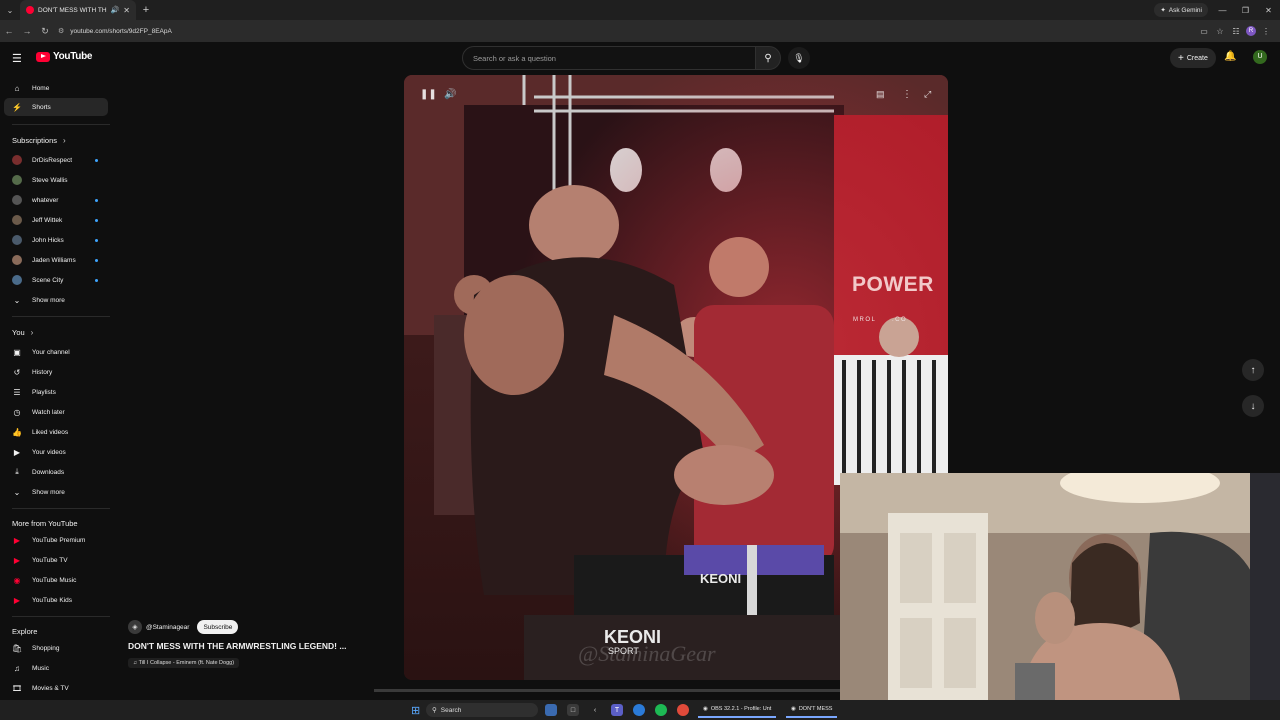  What do you see at coordinates (56, 648) in the screenshot?
I see `sidebar-item-shopping: 🛍 Shopping` at bounding box center [56, 648].